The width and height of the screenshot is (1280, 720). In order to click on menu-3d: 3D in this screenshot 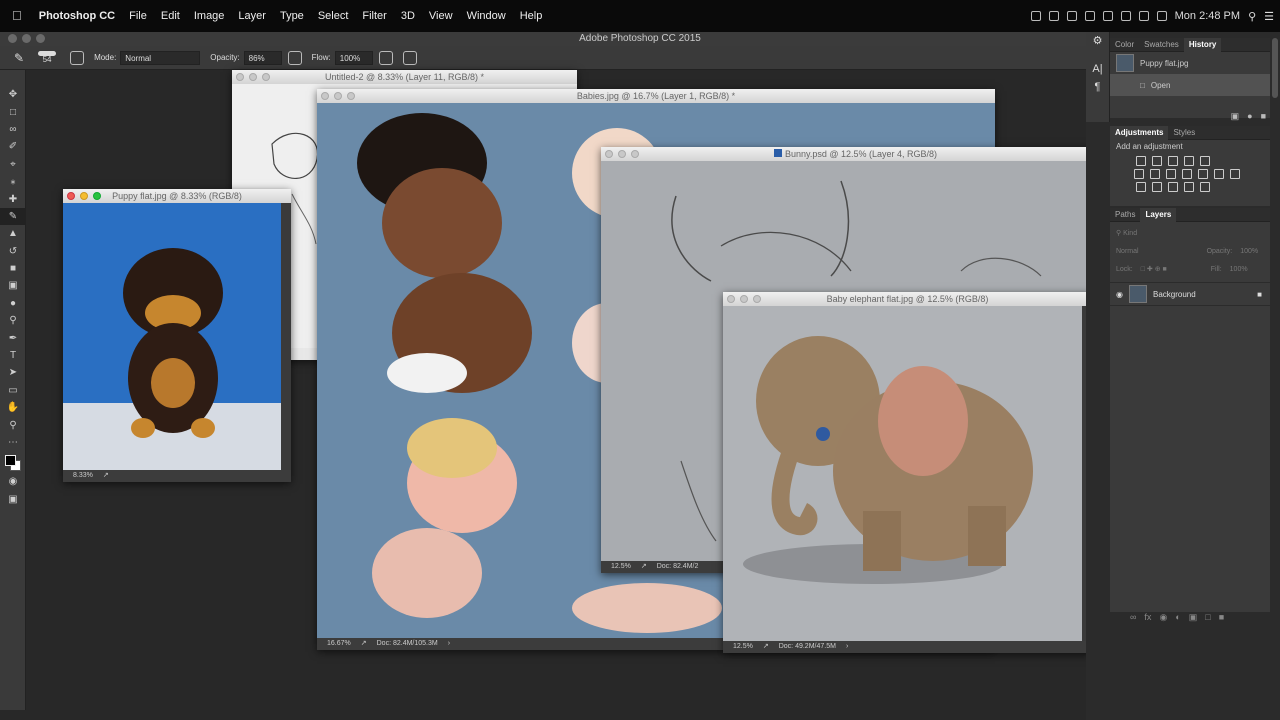, I will do `click(408, 16)`.